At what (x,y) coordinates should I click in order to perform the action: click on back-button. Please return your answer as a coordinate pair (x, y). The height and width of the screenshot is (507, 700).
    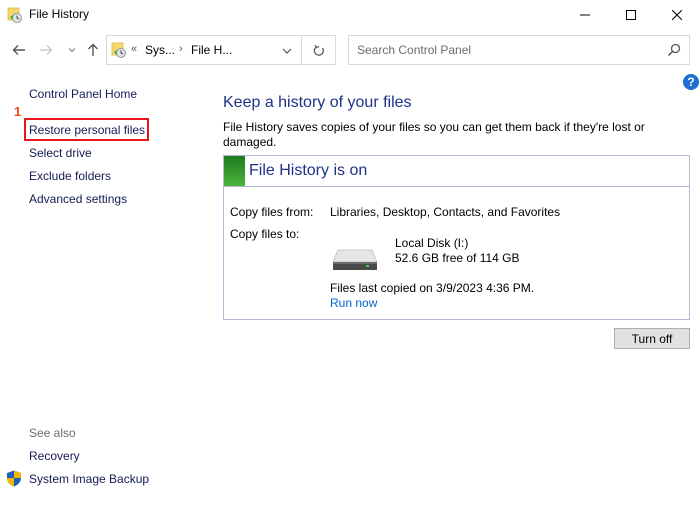
    Looking at the image, I should click on (19, 50).